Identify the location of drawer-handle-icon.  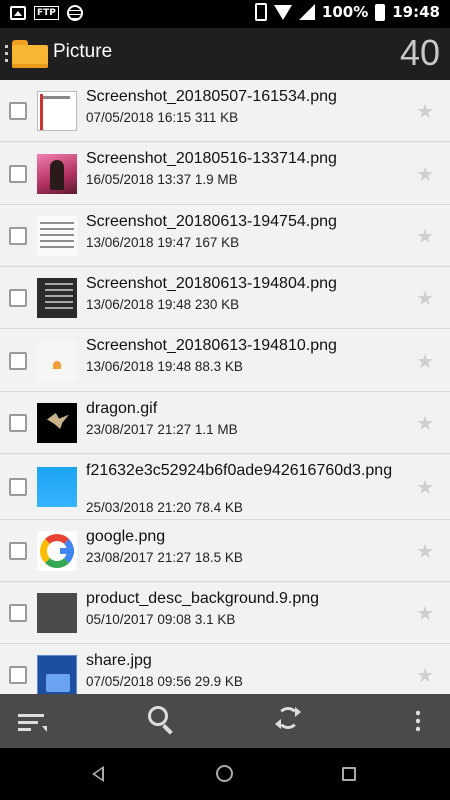
(6, 54).